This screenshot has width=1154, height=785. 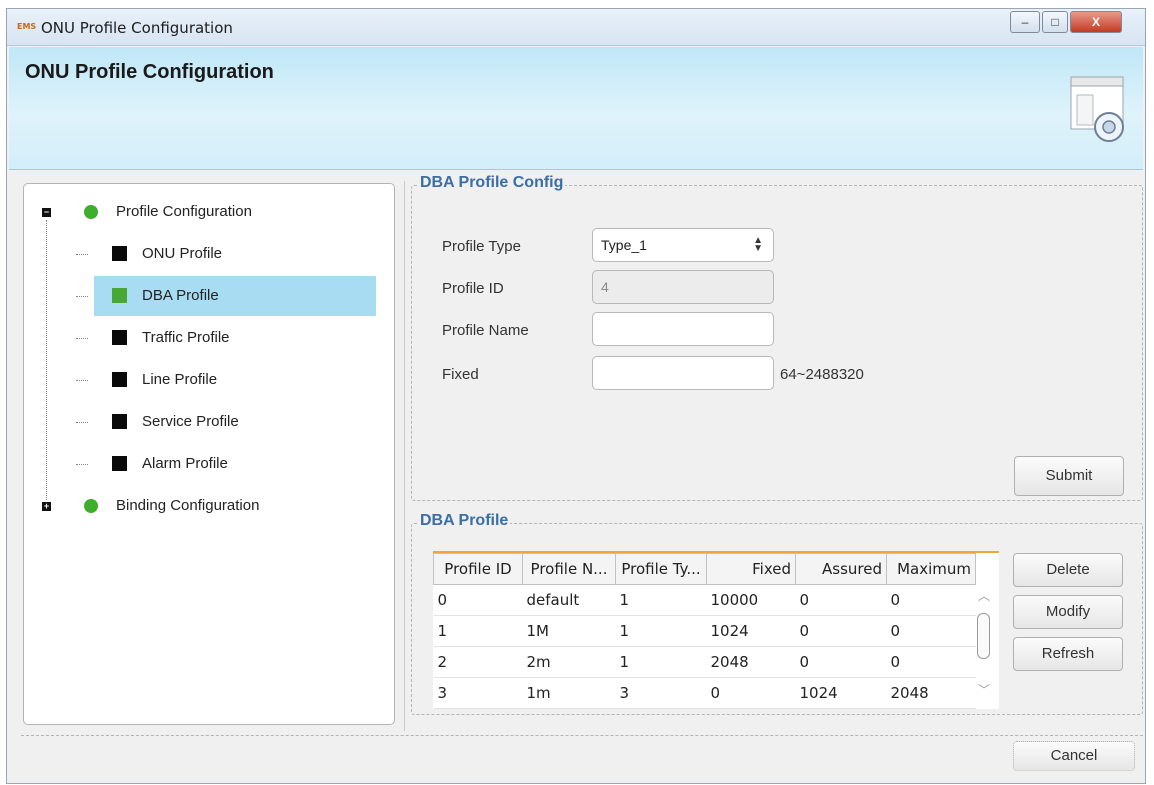 What do you see at coordinates (1025, 22) in the screenshot?
I see `minimize-button: –` at bounding box center [1025, 22].